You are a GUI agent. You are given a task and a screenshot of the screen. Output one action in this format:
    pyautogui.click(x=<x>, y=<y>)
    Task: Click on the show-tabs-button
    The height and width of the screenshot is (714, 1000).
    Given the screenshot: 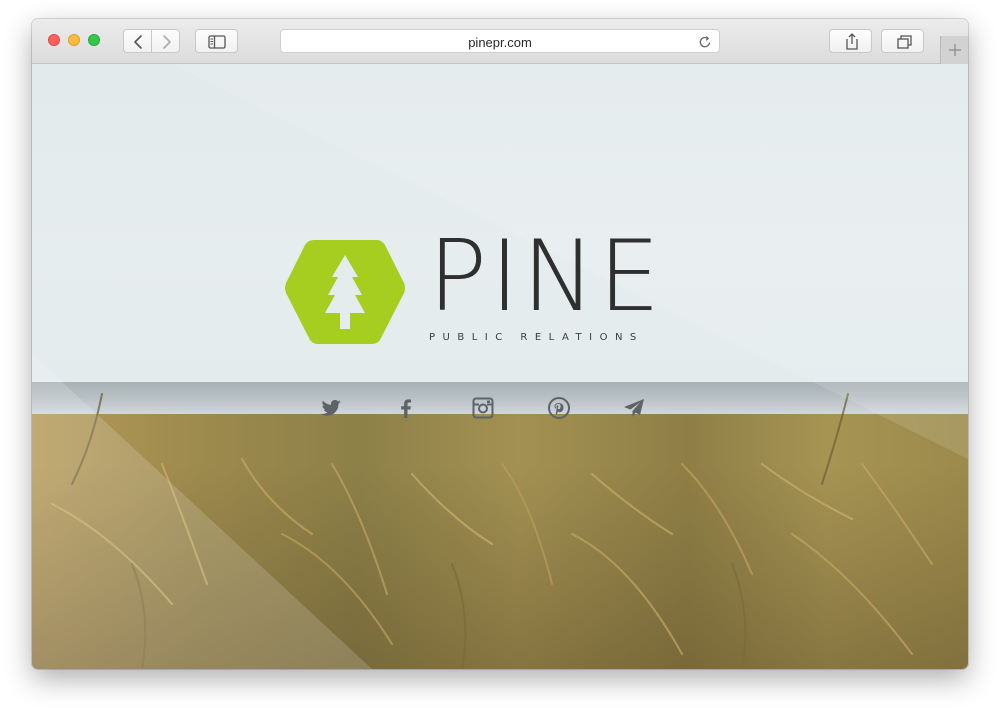 What is the action you would take?
    pyautogui.click(x=902, y=41)
    